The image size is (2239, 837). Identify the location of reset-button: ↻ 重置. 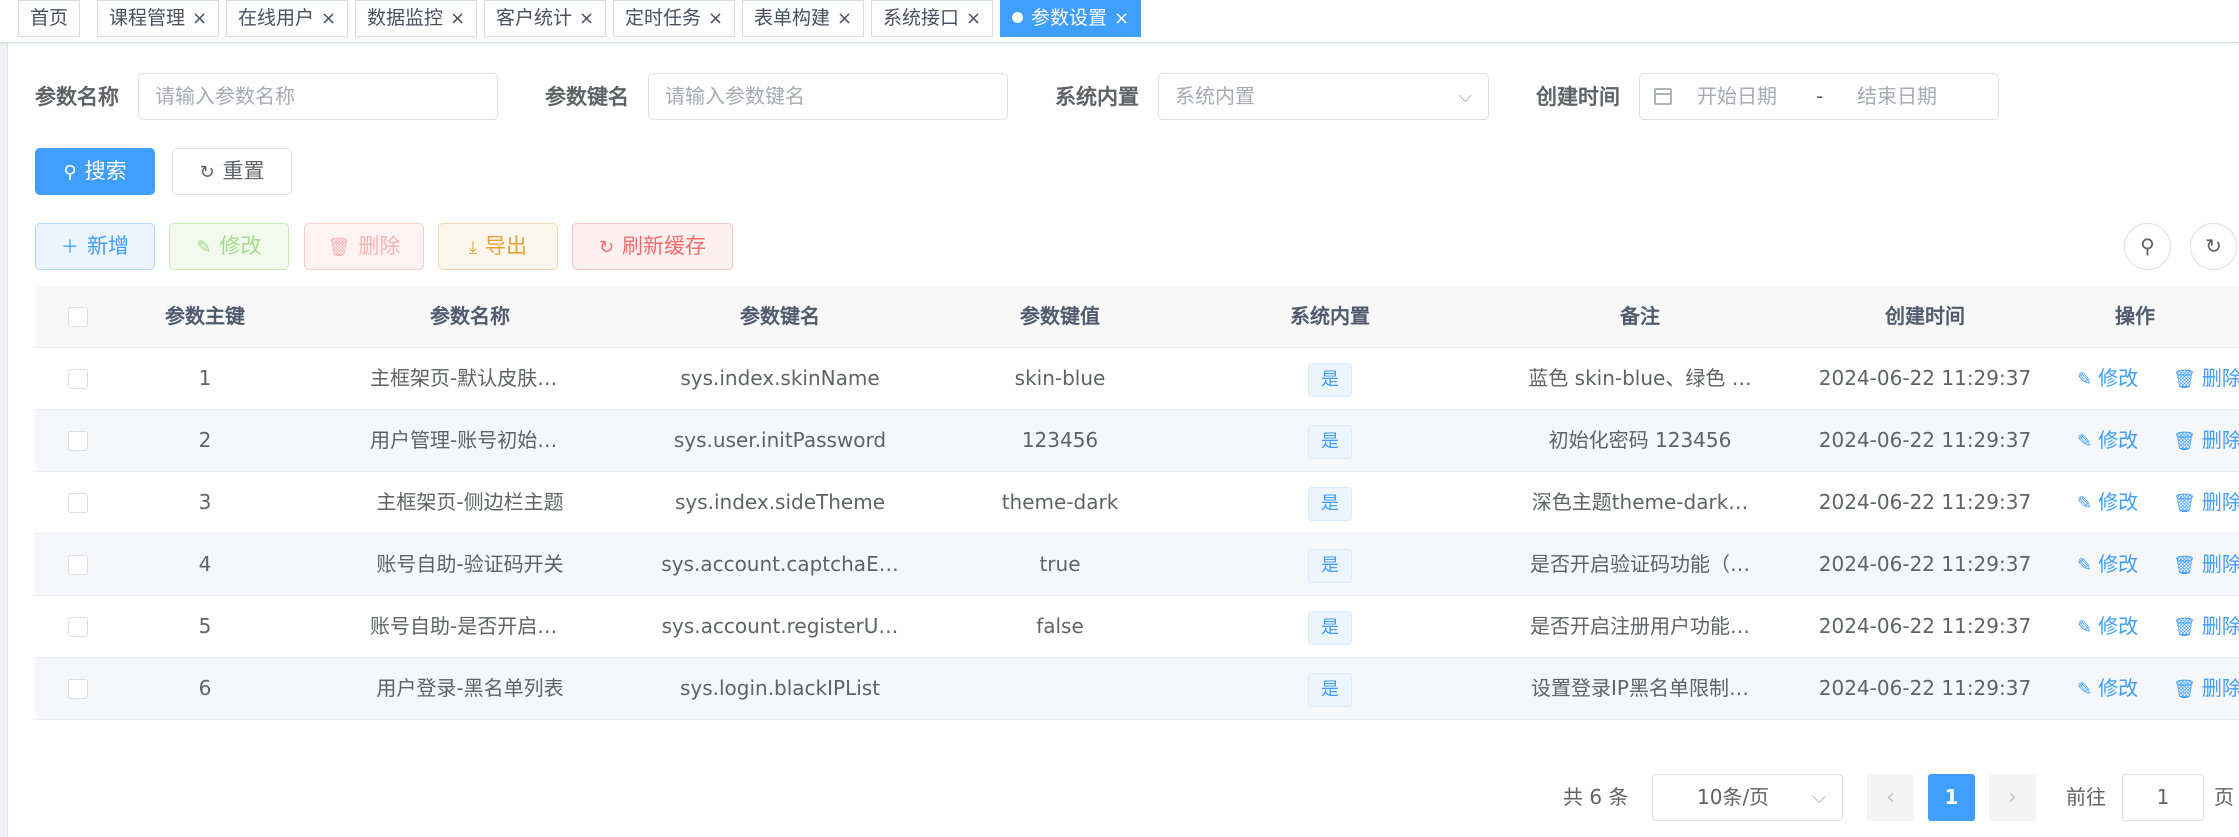
(232, 171).